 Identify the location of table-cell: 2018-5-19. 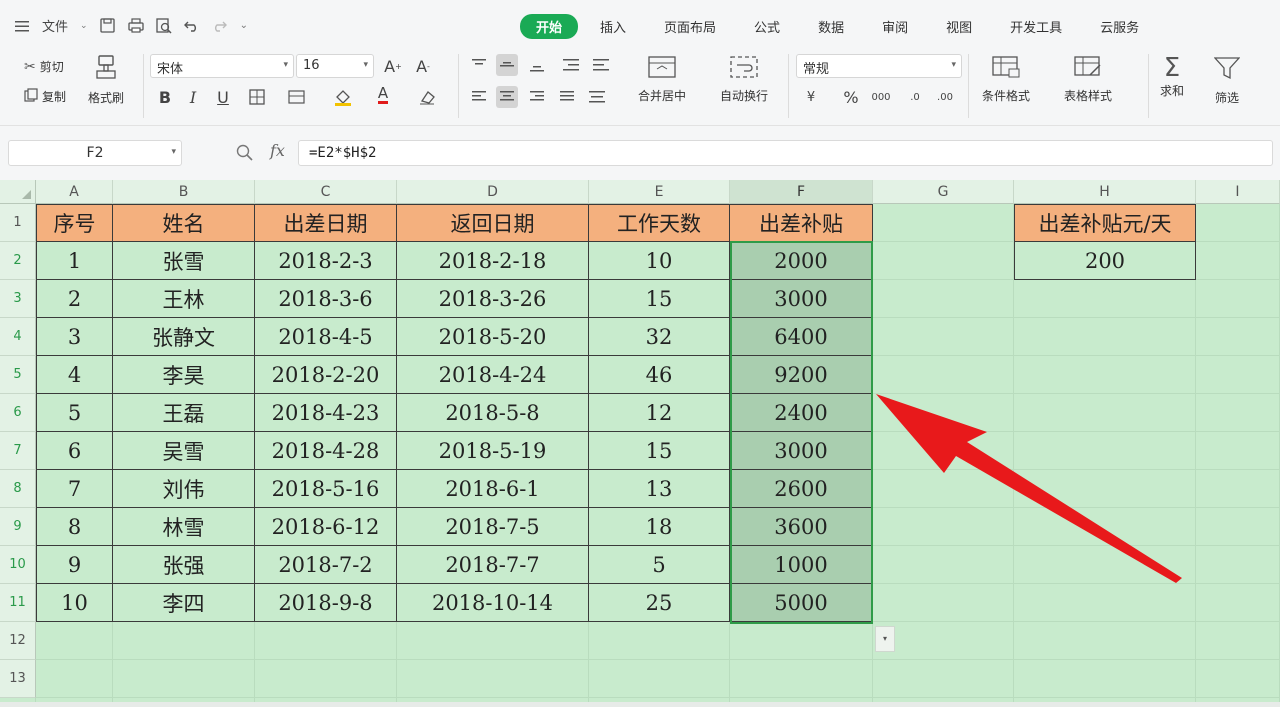
(493, 451).